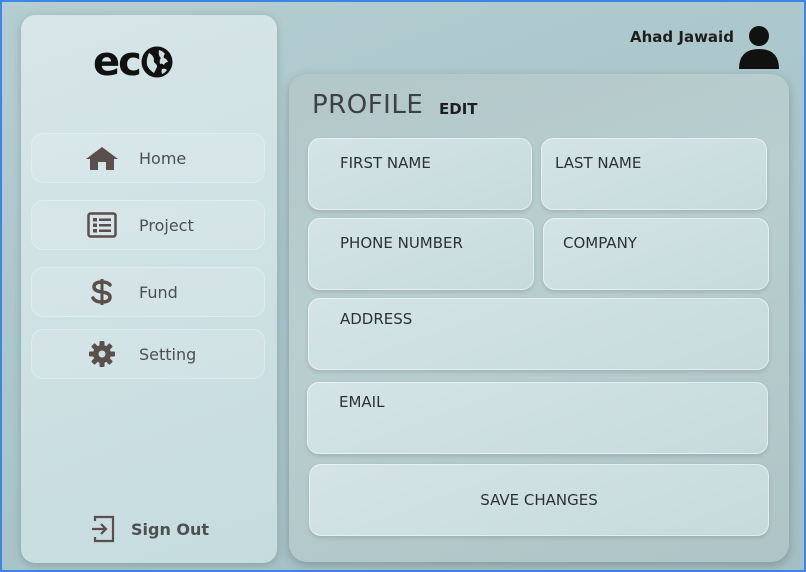  I want to click on email-label: EMAIL, so click(362, 402).